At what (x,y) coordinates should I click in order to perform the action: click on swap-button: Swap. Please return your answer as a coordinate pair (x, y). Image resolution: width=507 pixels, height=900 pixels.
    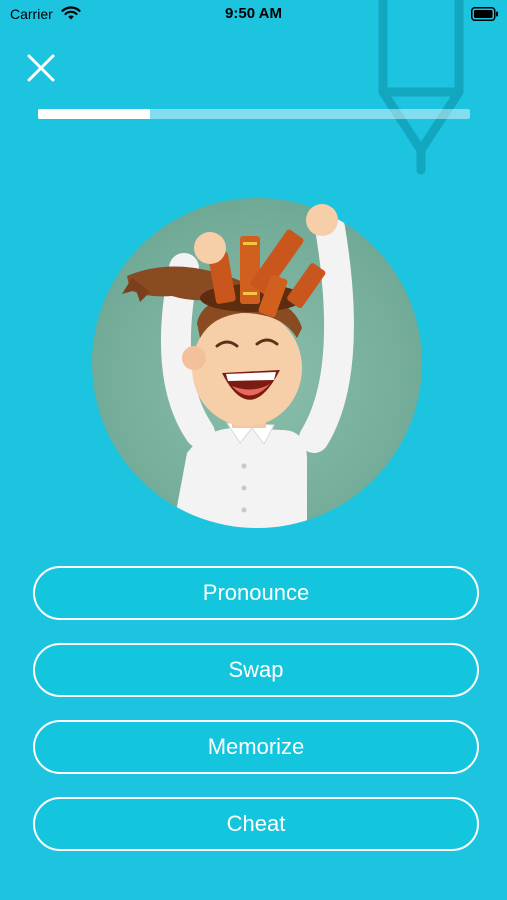
    Looking at the image, I should click on (256, 670).